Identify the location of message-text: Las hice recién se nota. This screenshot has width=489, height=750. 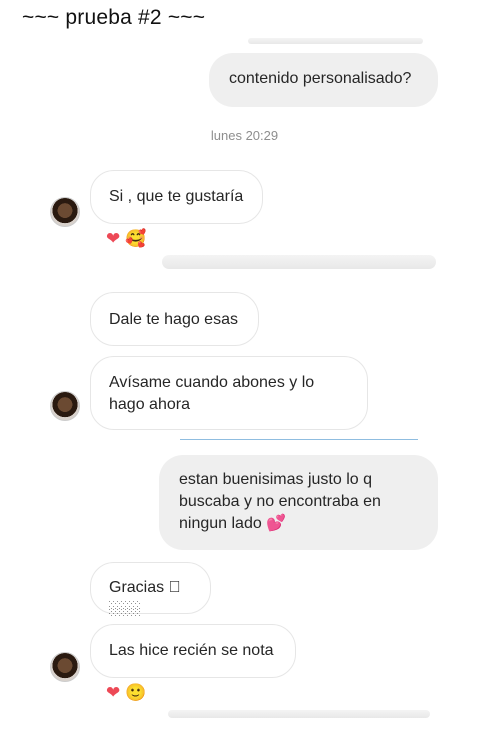
(191, 650).